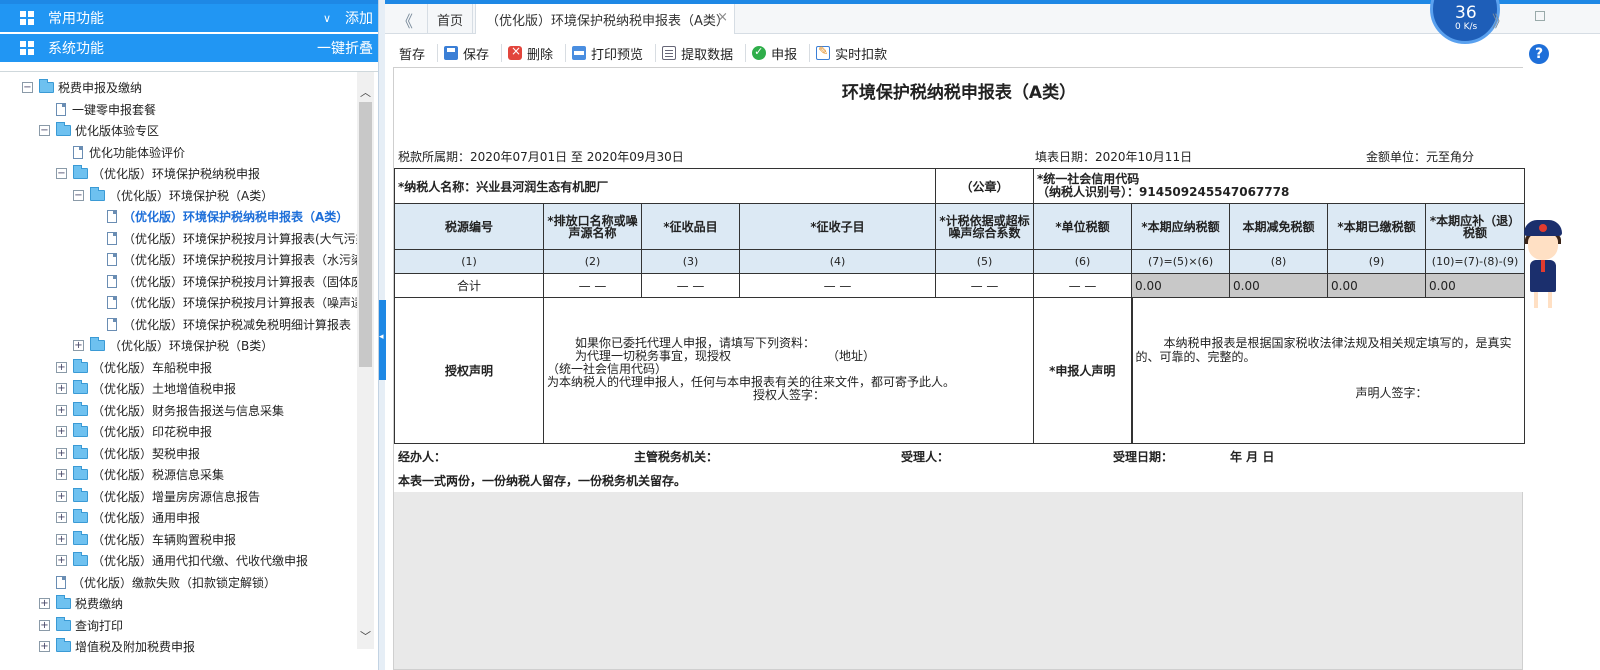 Image resolution: width=1600 pixels, height=670 pixels. I want to click on tree-item: + （优化版）土地增值税申报, so click(146, 388).